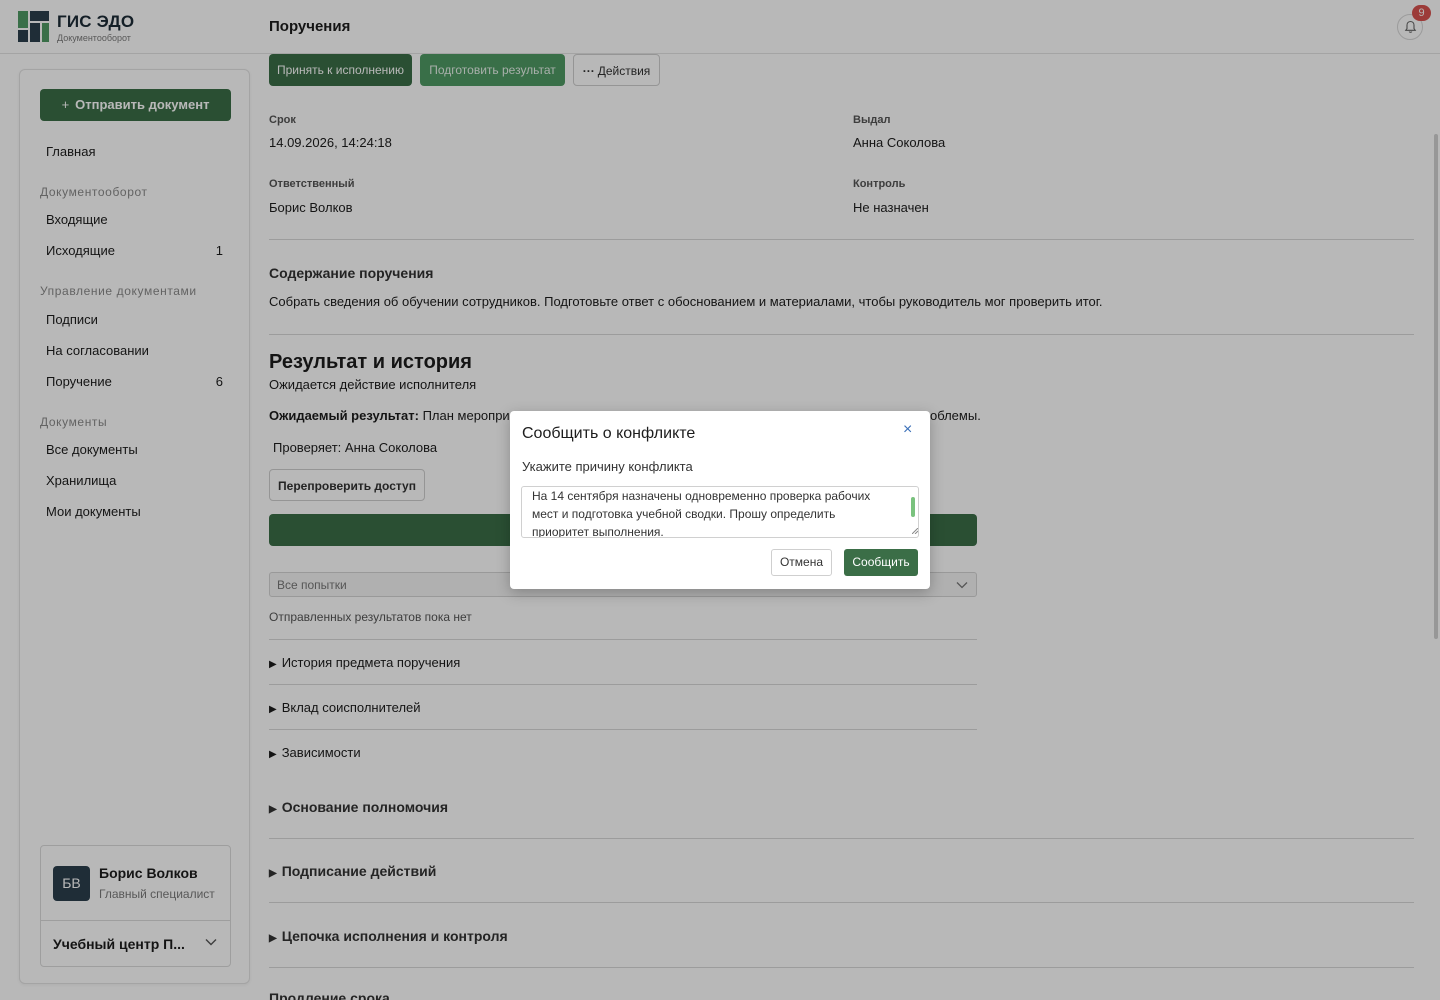 The height and width of the screenshot is (1000, 1440). I want to click on cancel-button: Отмена, so click(801, 562).